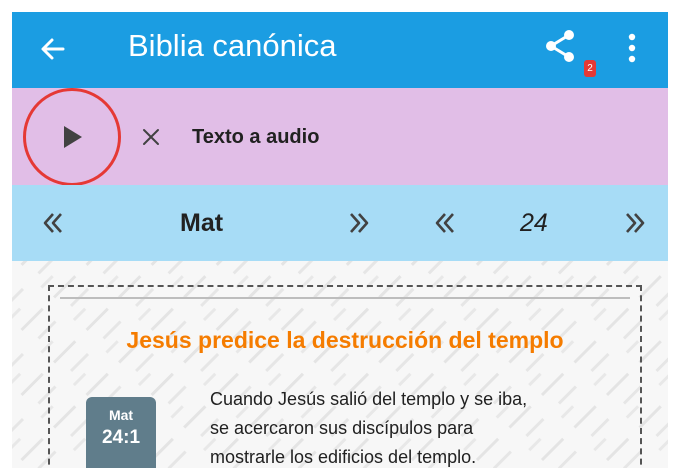 The width and height of the screenshot is (676, 468). I want to click on verse-line: se acercaron sus discípulos para, so click(342, 428).